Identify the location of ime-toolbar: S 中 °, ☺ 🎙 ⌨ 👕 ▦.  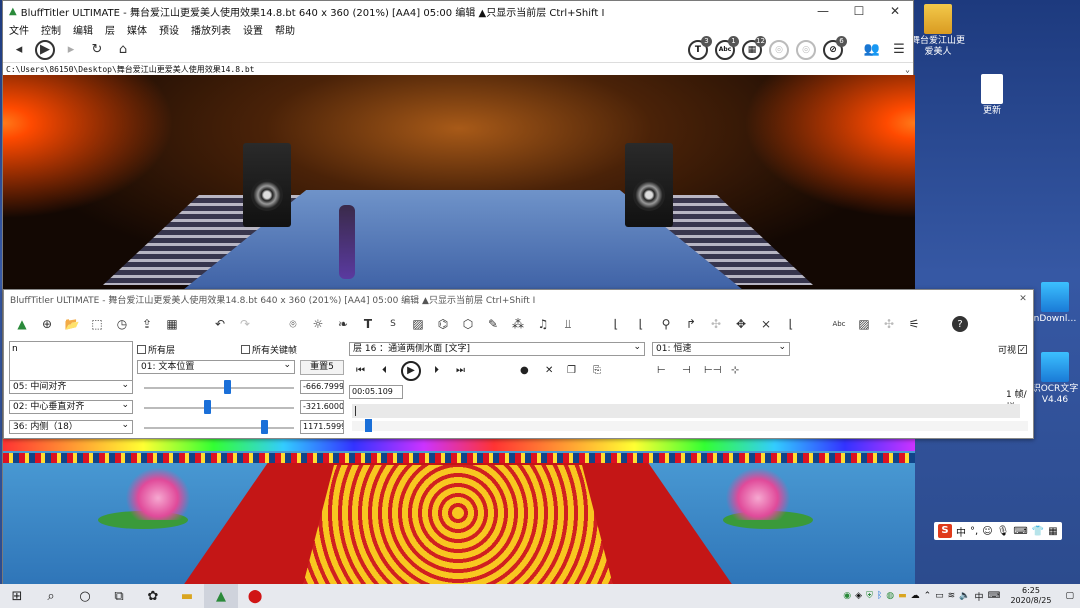
(998, 531).